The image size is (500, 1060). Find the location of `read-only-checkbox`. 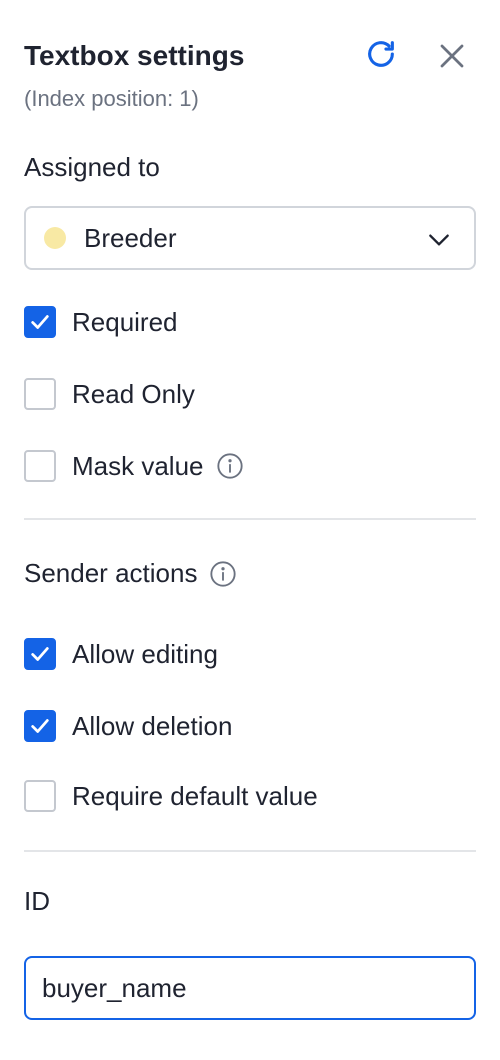

read-only-checkbox is located at coordinates (40, 394).